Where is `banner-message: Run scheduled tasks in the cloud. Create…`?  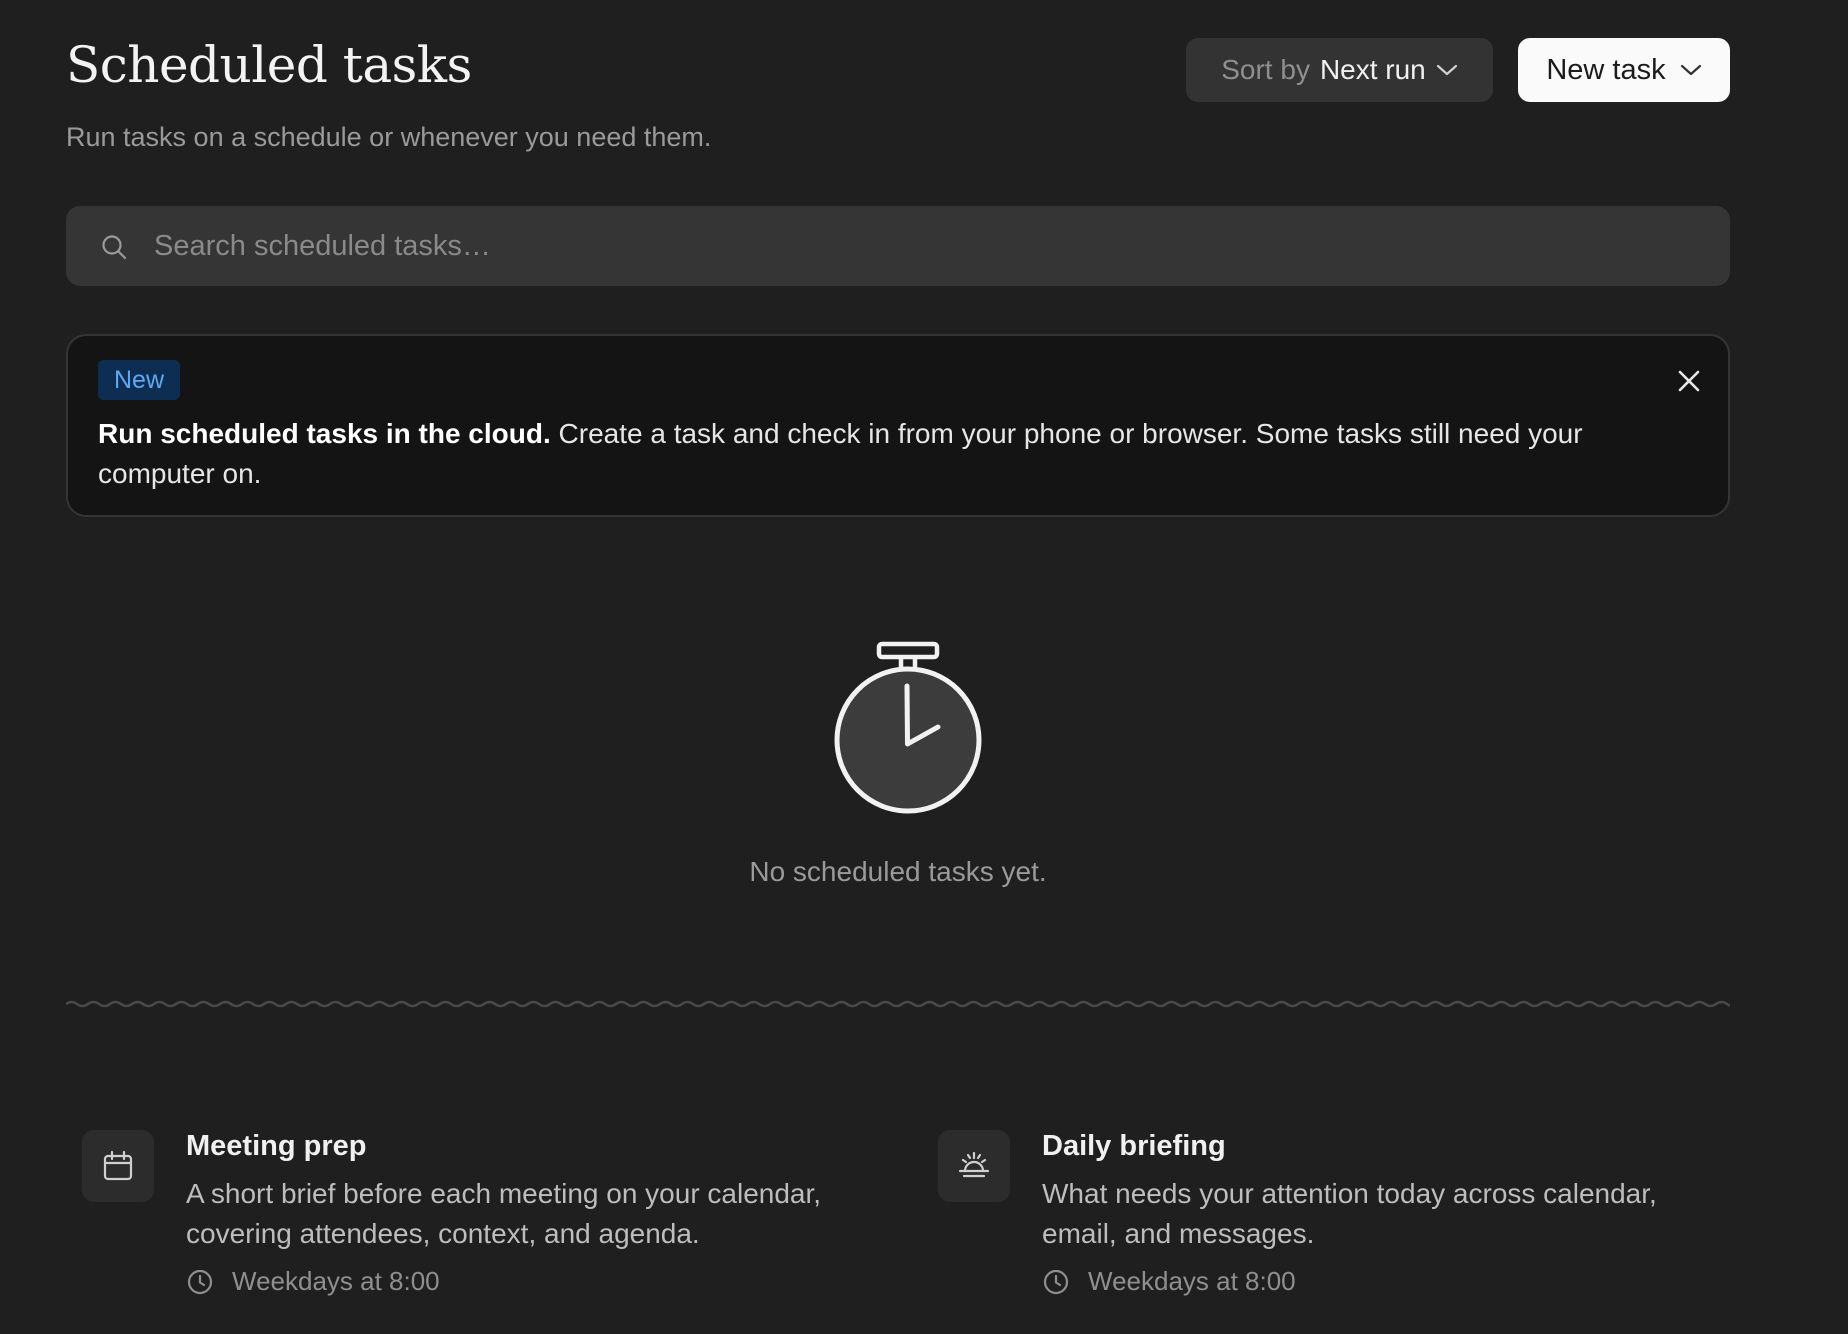
banner-message: Run scheduled tasks in the cloud. Create… is located at coordinates (888, 454).